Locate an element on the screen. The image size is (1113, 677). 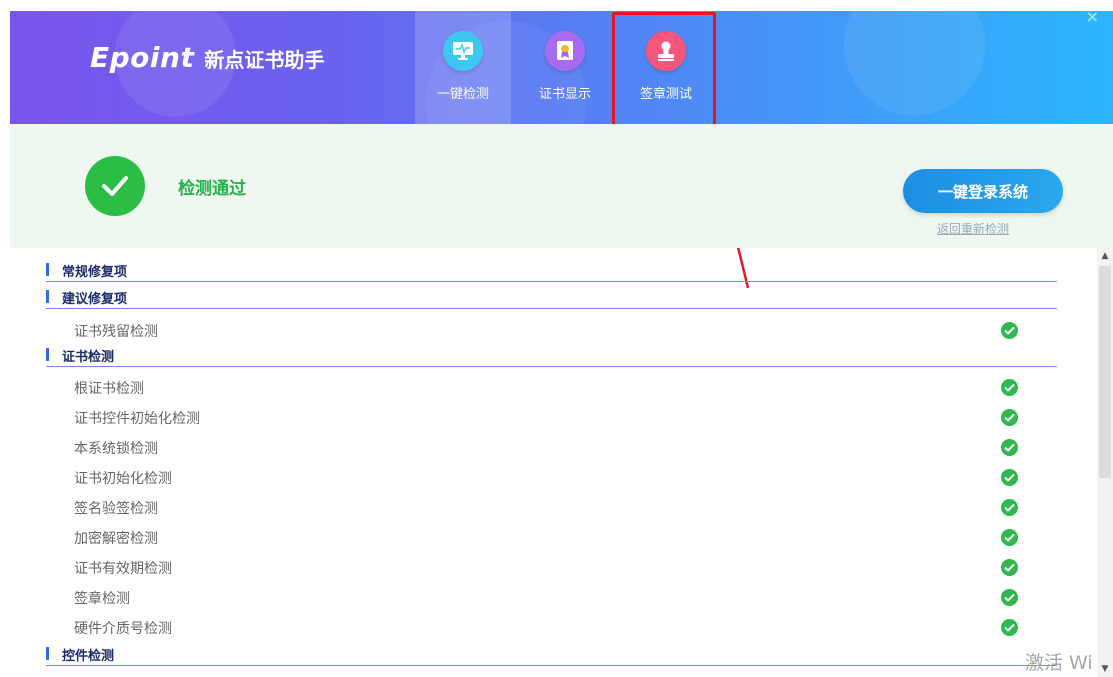
item-label: 加密解密检测 is located at coordinates (116, 539).